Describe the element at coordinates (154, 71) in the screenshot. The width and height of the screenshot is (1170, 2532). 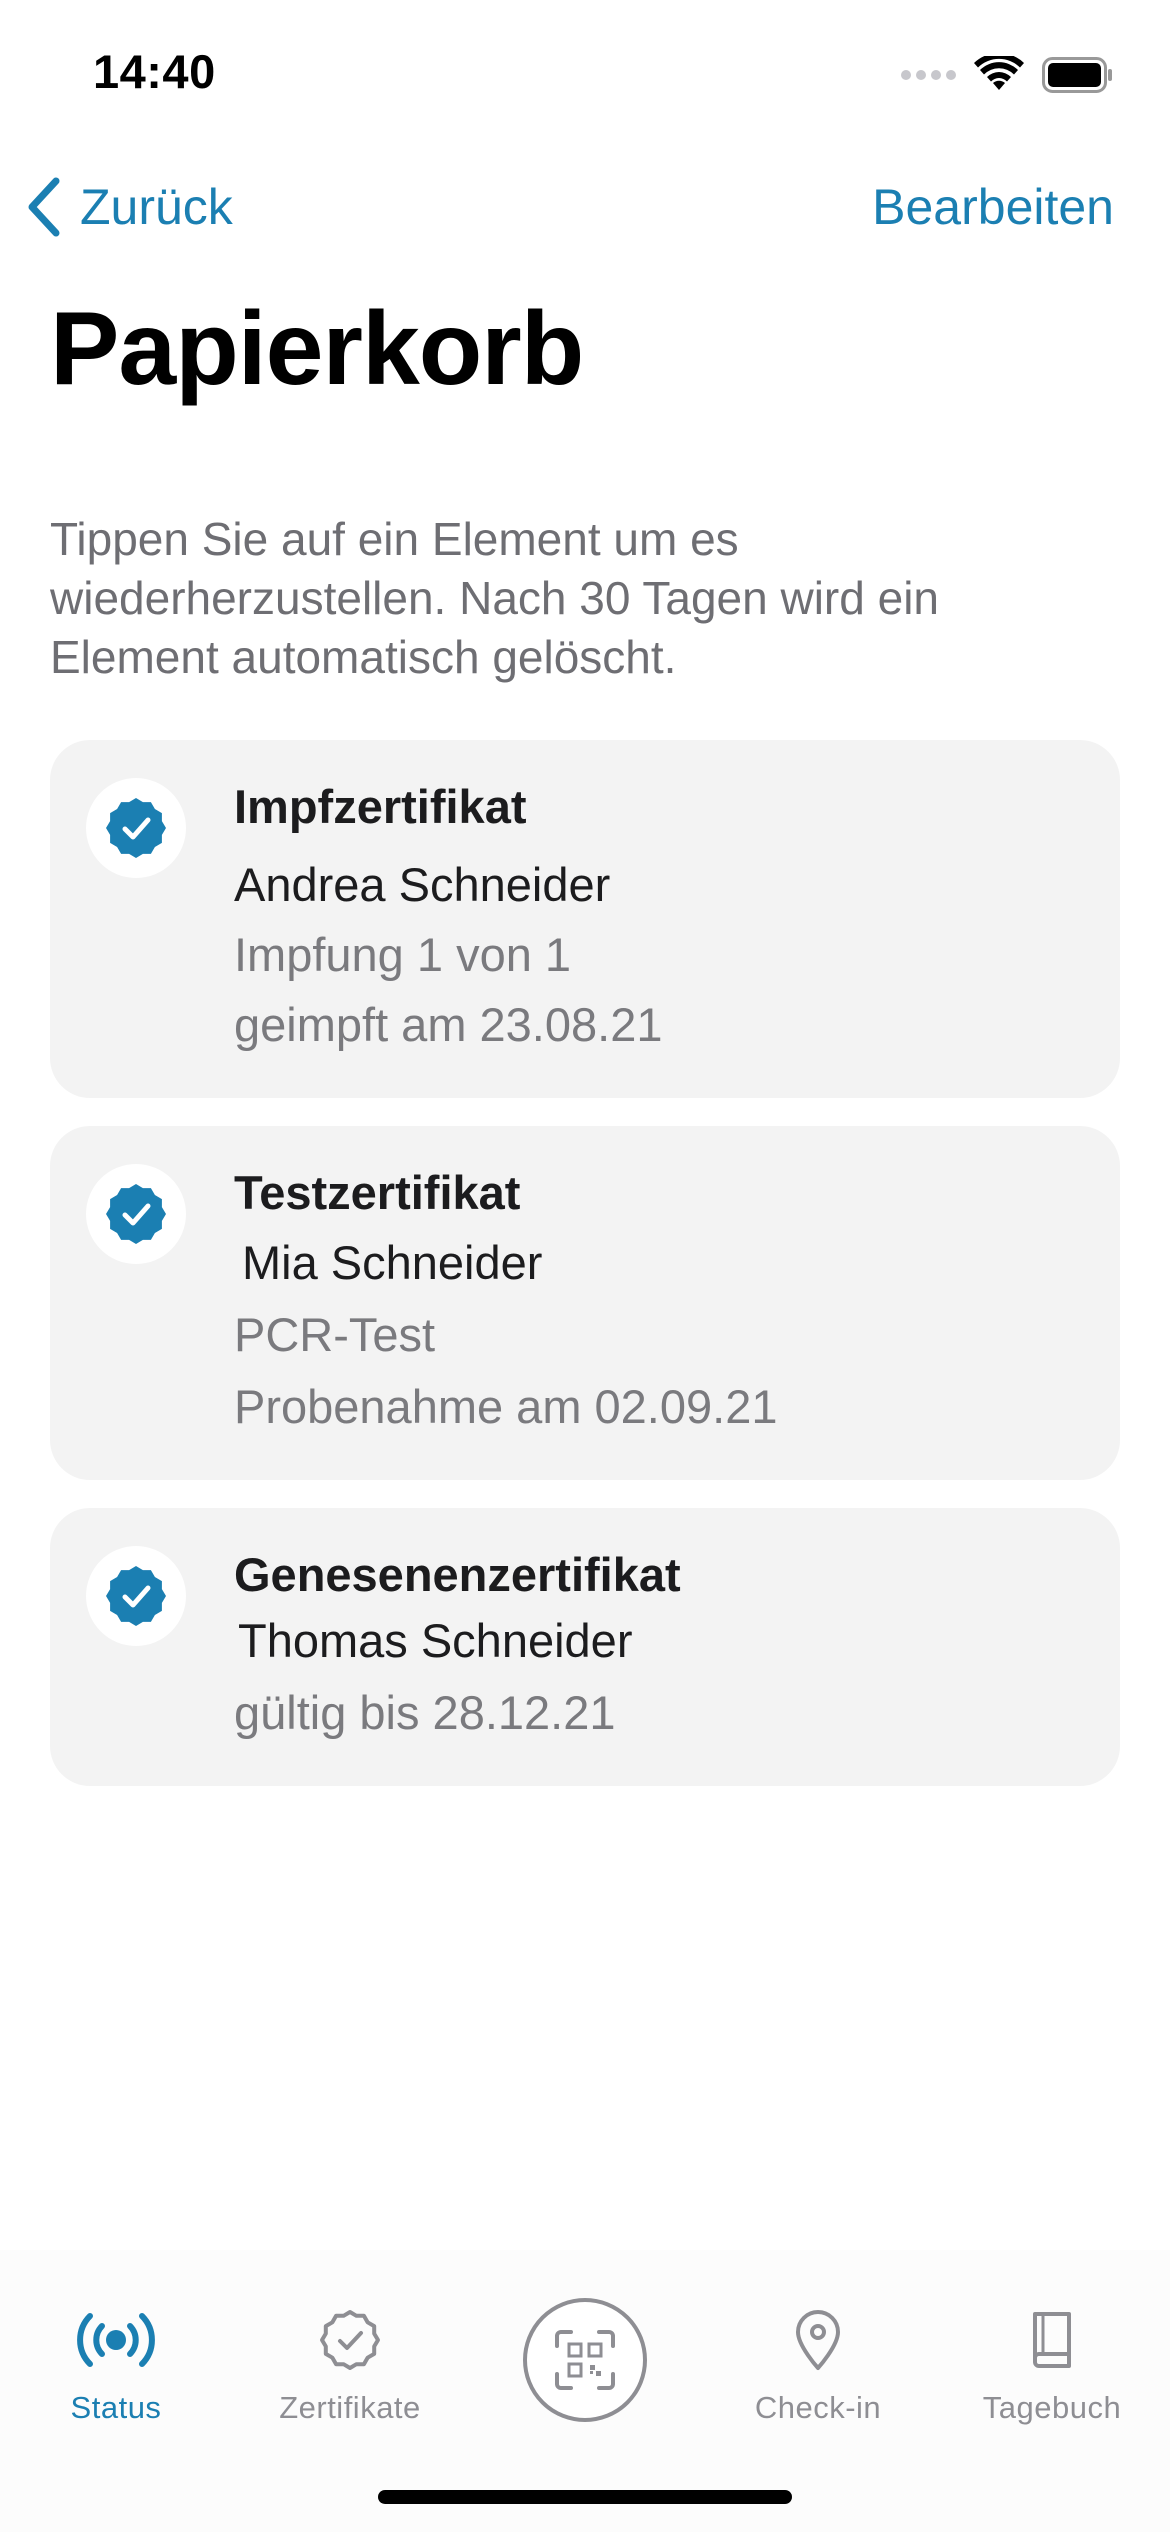
I see `status-time: 14:40` at that location.